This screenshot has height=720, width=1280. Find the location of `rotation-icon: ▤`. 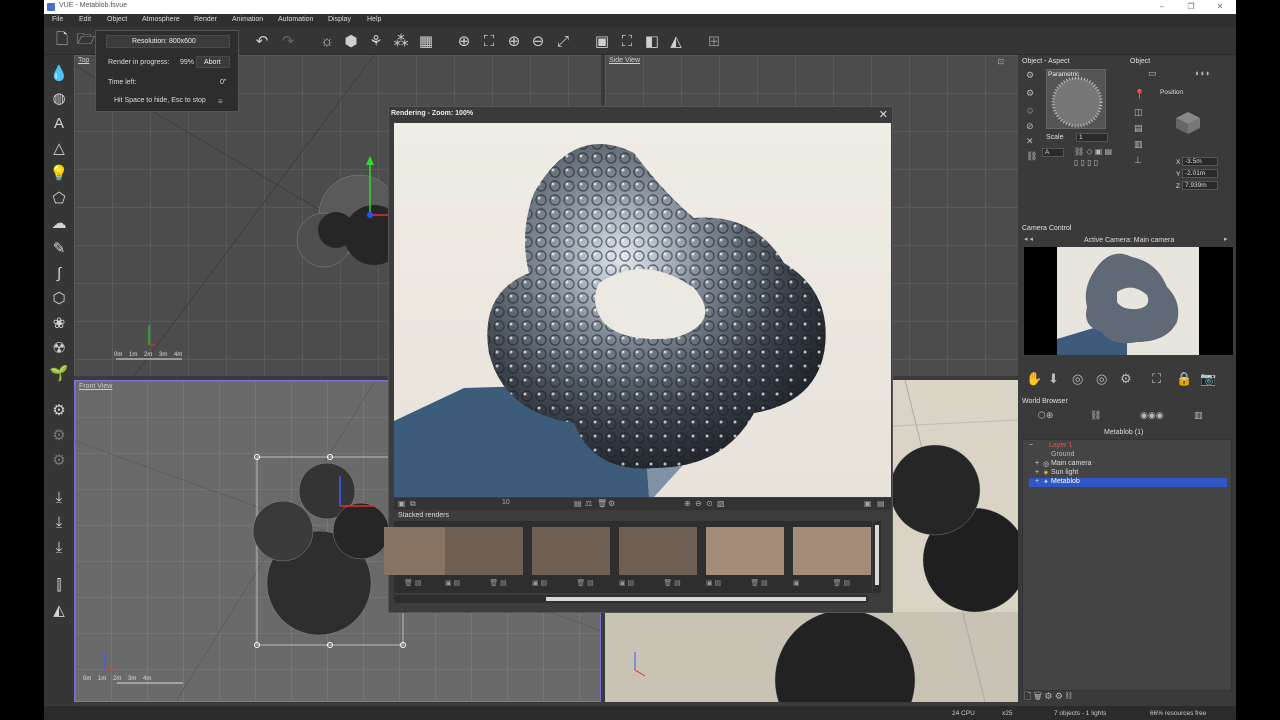

rotation-icon: ▤ is located at coordinates (1138, 128).